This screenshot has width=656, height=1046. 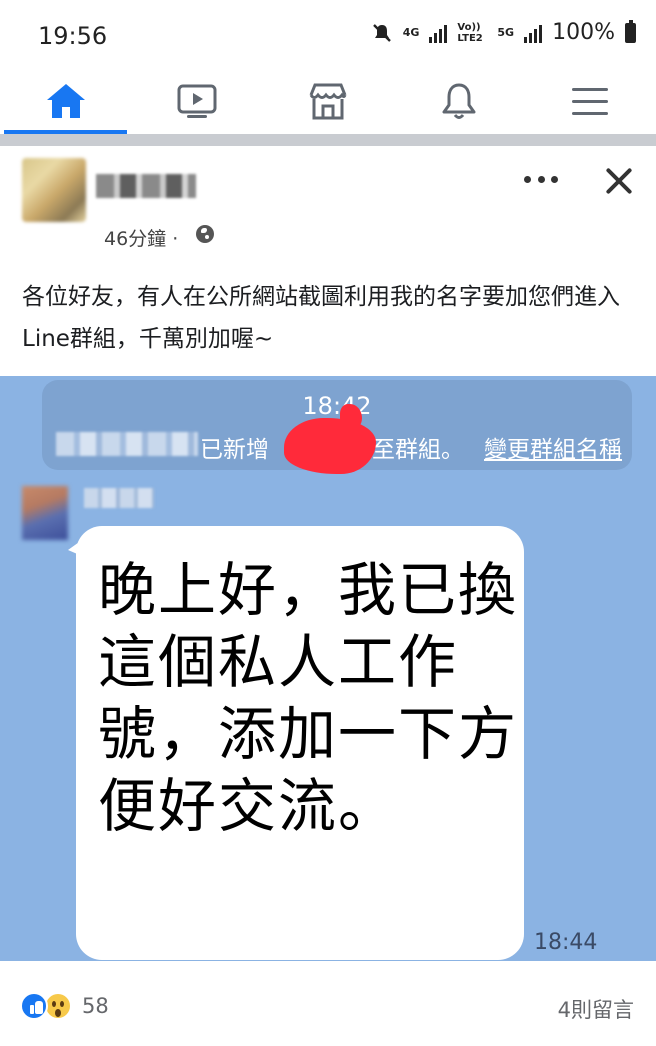 I want to click on globe-icon, so click(x=205, y=234).